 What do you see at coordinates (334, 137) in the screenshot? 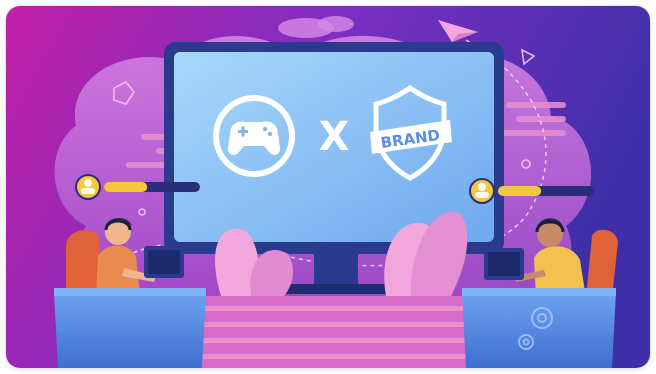
I see `separator-x: X` at bounding box center [334, 137].